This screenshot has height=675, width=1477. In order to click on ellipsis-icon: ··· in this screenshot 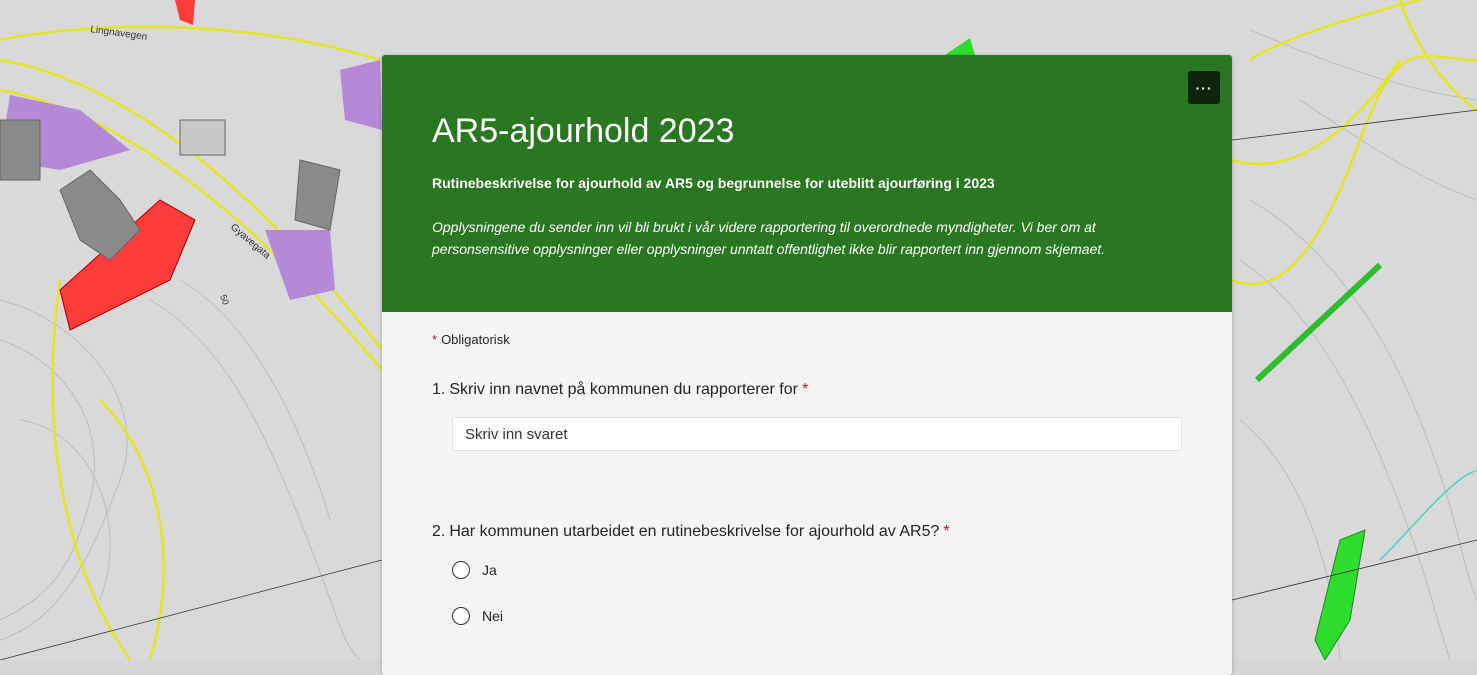, I will do `click(1204, 87)`.